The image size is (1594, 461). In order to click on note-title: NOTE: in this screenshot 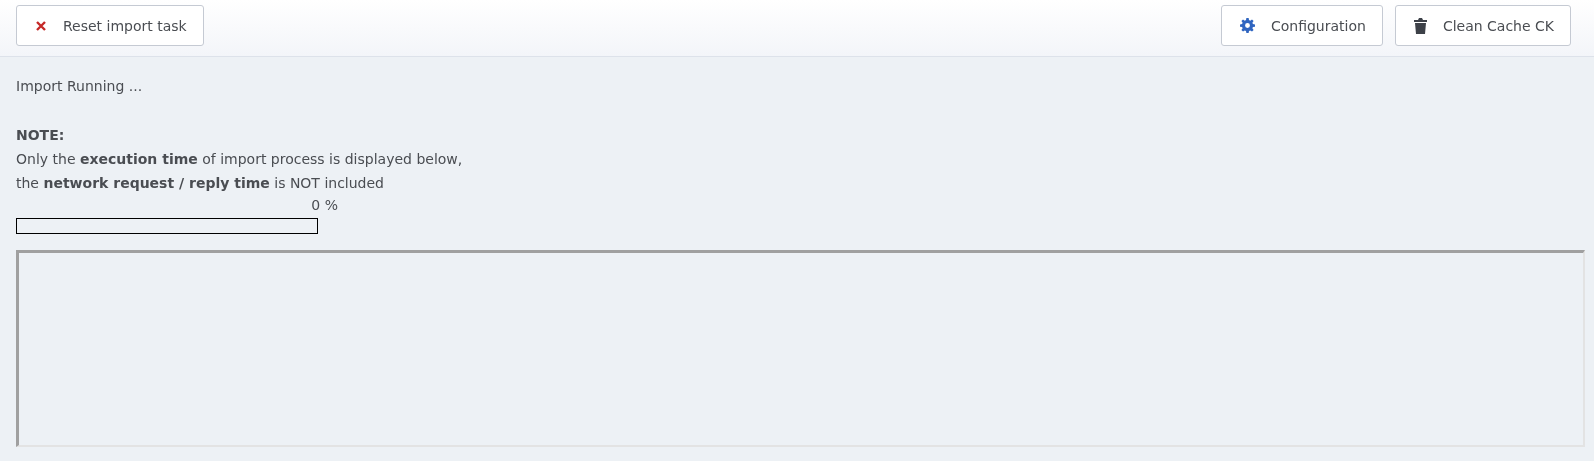, I will do `click(41, 135)`.